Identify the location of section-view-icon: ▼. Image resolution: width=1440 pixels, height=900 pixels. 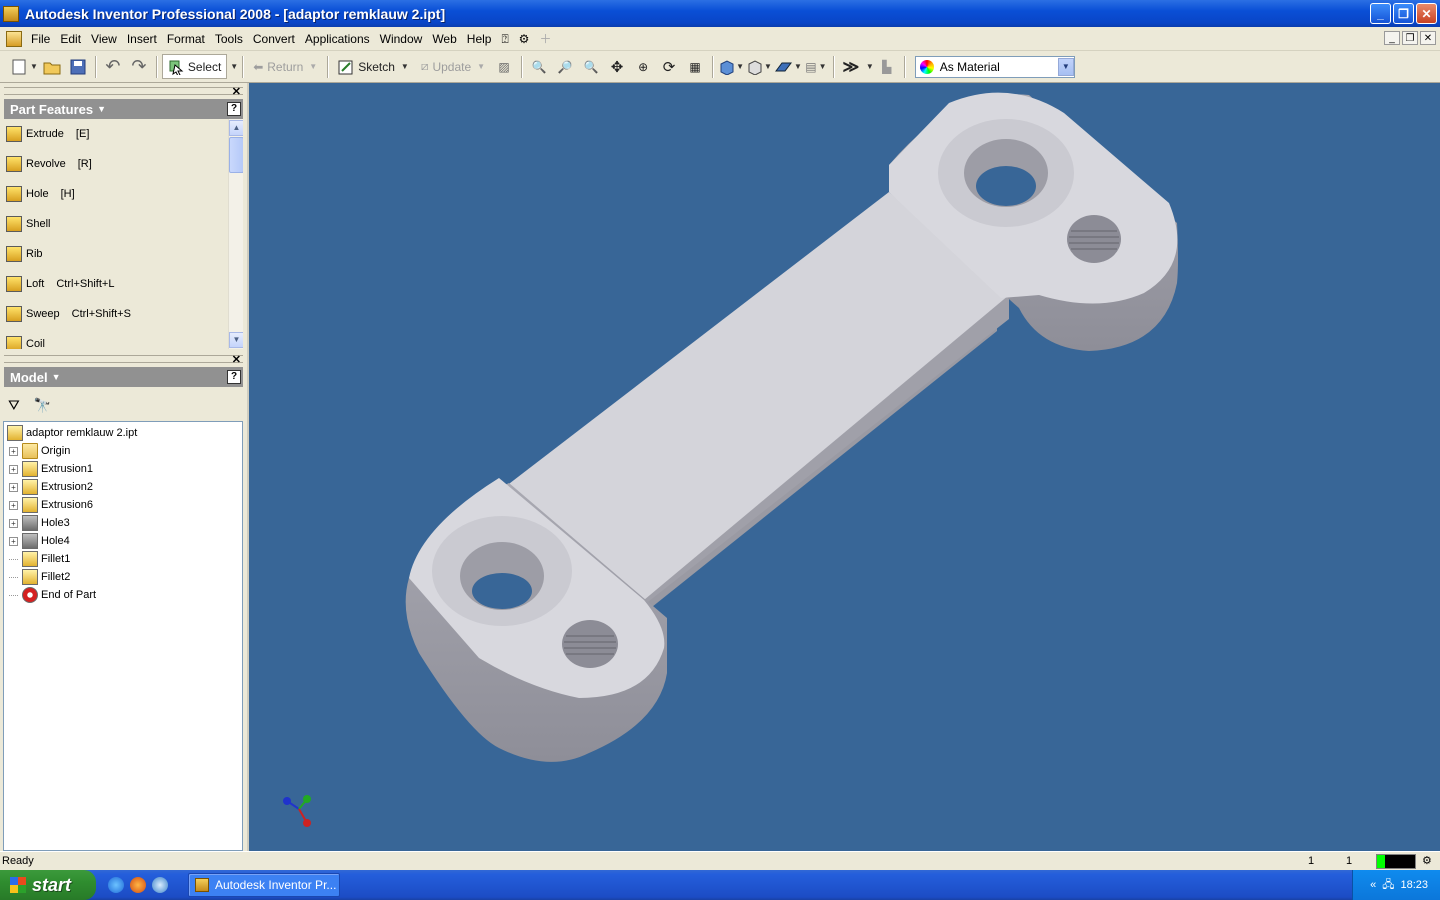
(788, 67).